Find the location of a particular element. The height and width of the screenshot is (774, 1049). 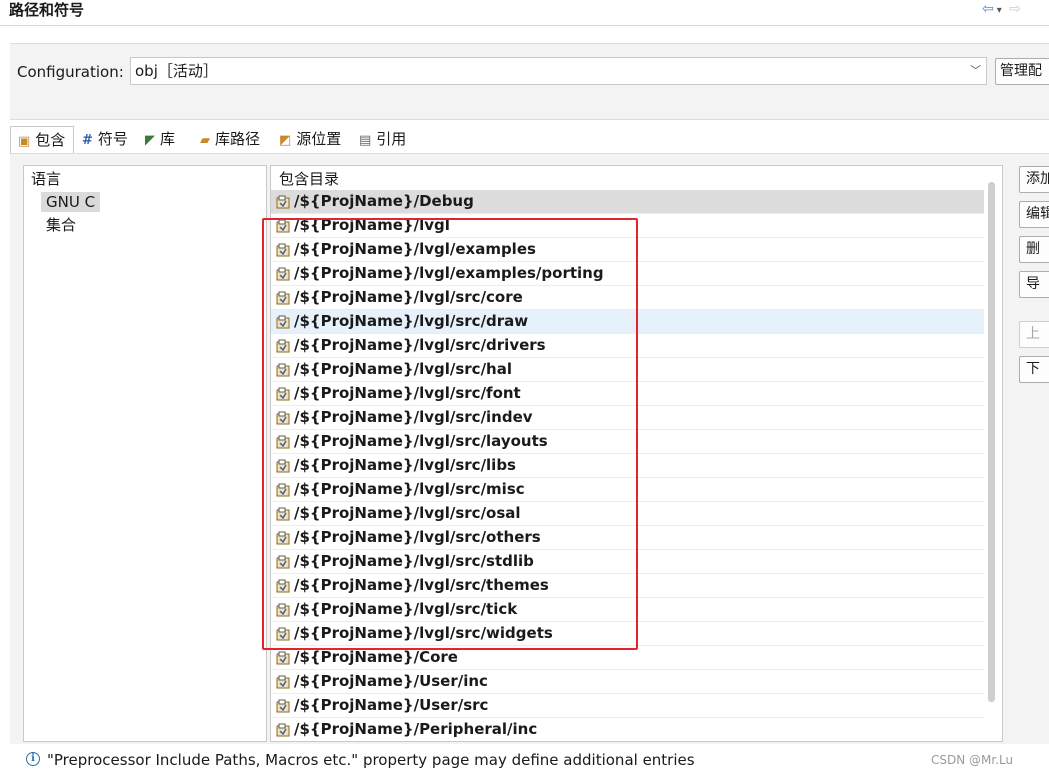

header-divider is located at coordinates (524, 25).